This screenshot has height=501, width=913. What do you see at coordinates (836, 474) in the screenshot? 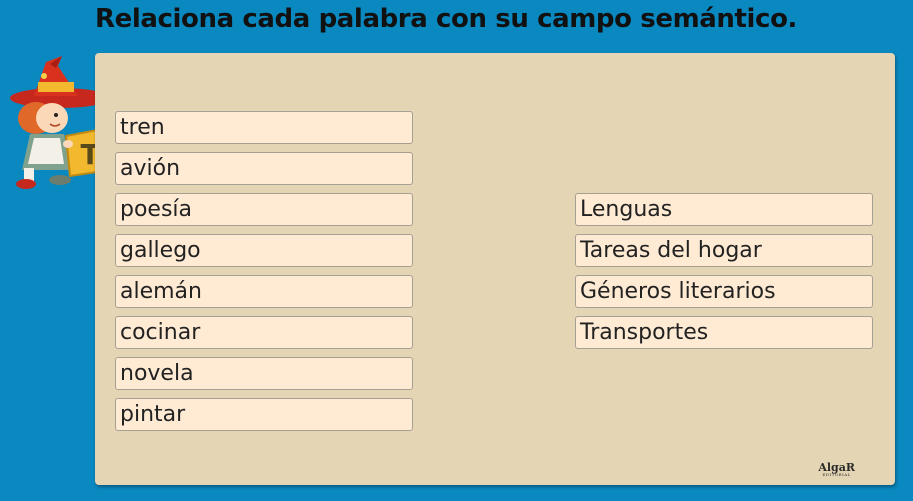
I see `publisher-logo-sub: EDITORIAL` at bounding box center [836, 474].